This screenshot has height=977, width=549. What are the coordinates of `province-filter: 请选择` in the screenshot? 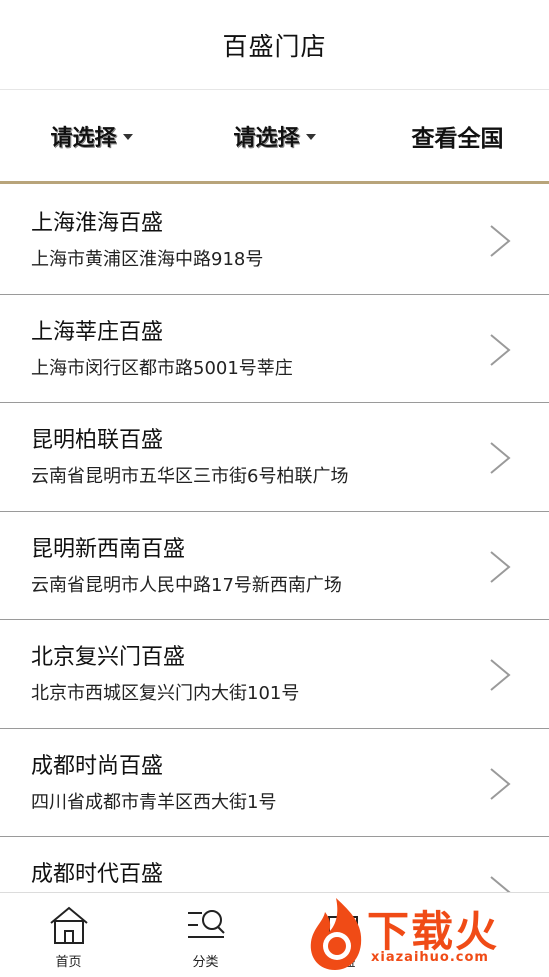 It's located at (91, 136).